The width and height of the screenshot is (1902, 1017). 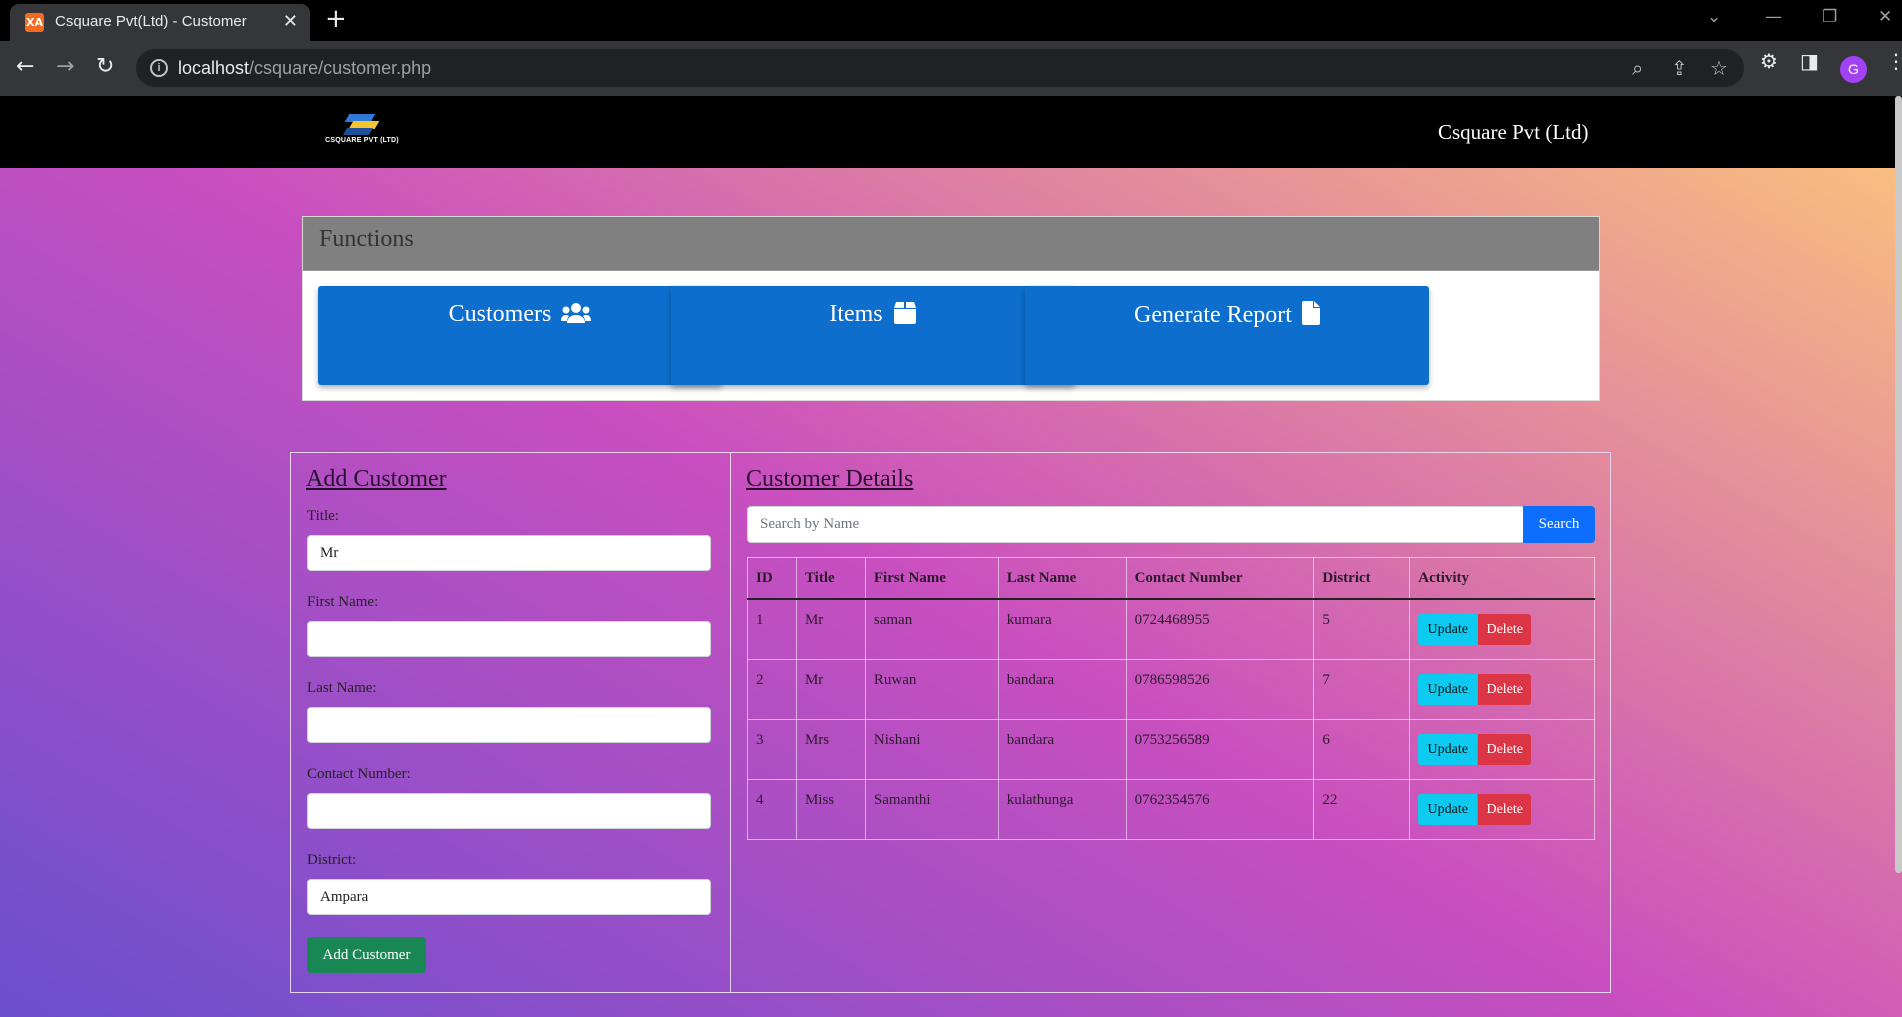 I want to click on contact-number-field, so click(x=509, y=811).